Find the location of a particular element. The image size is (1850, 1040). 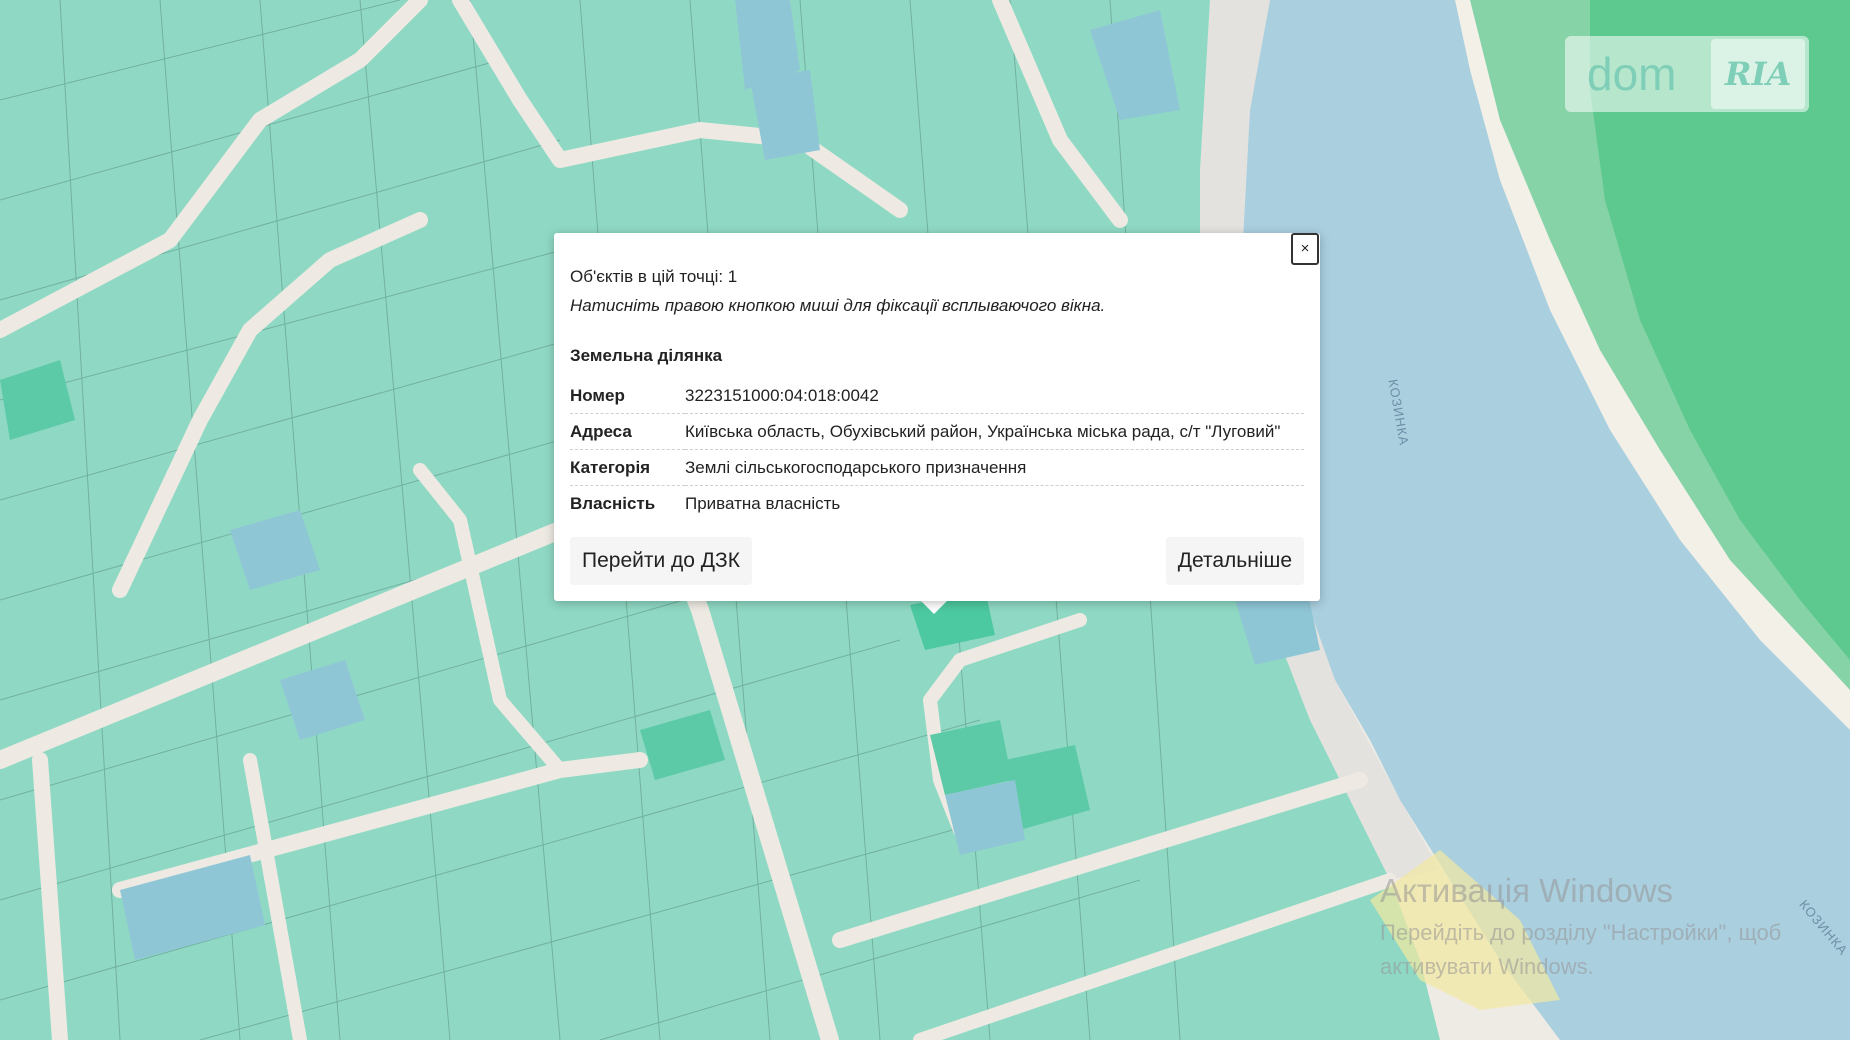

watermark-line-1: Перейдіть до розділу "Настройки", щоб is located at coordinates (1581, 932).